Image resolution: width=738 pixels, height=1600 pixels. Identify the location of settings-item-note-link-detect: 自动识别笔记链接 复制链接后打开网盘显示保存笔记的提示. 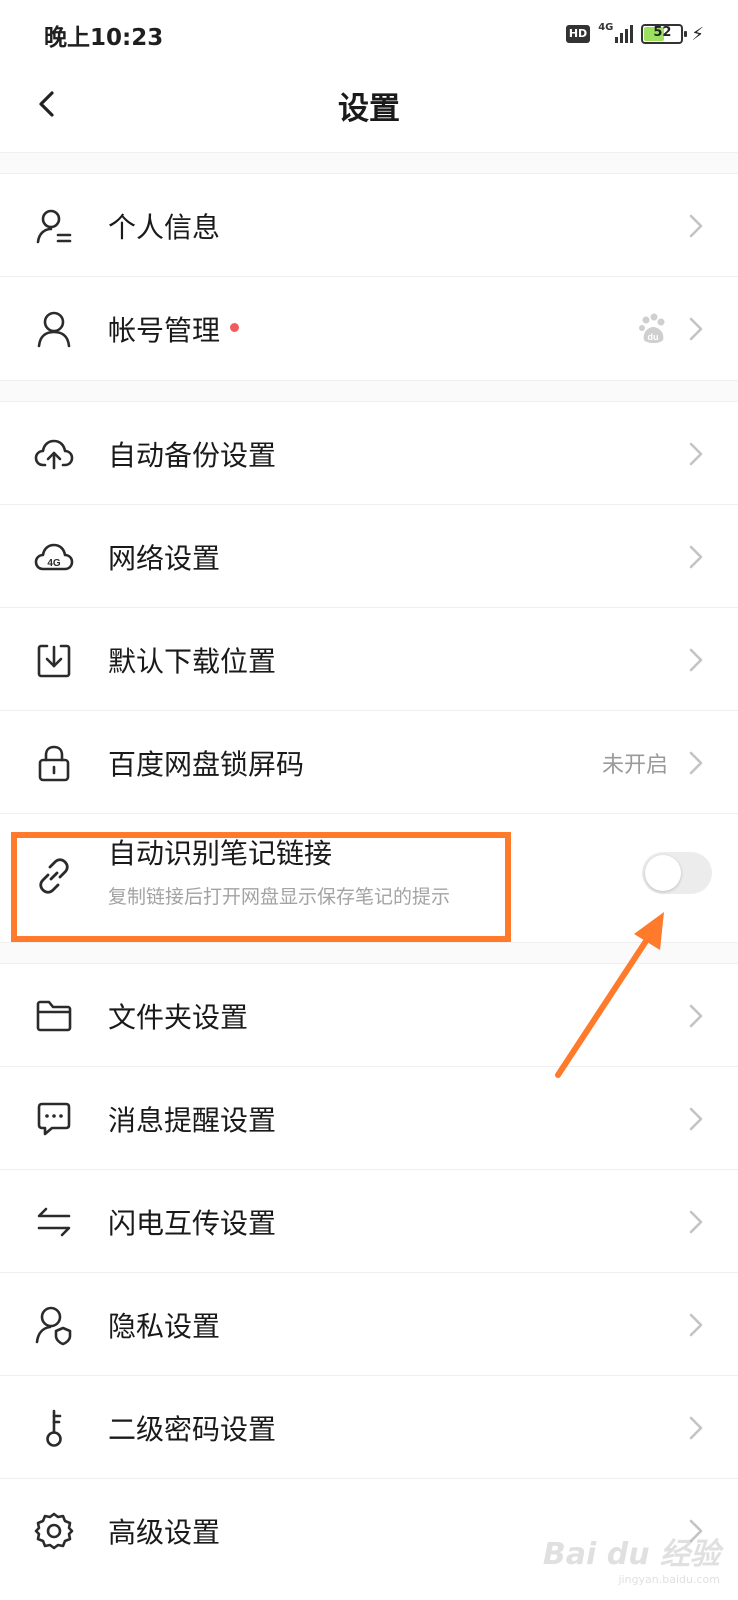
(369, 875).